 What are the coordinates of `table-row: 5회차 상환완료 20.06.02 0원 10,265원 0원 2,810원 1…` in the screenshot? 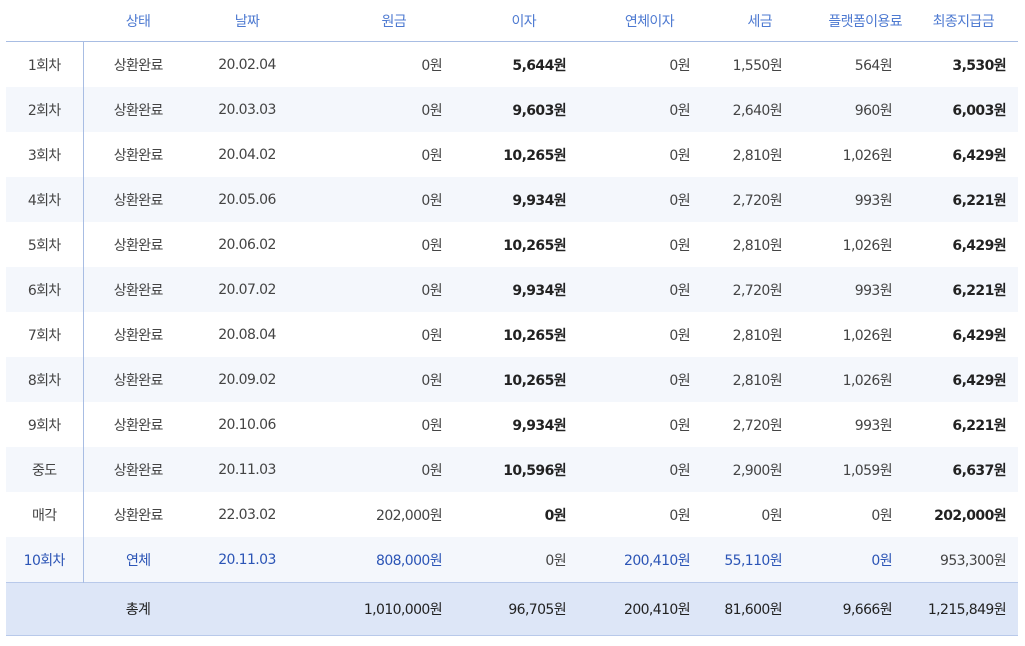 It's located at (512, 244).